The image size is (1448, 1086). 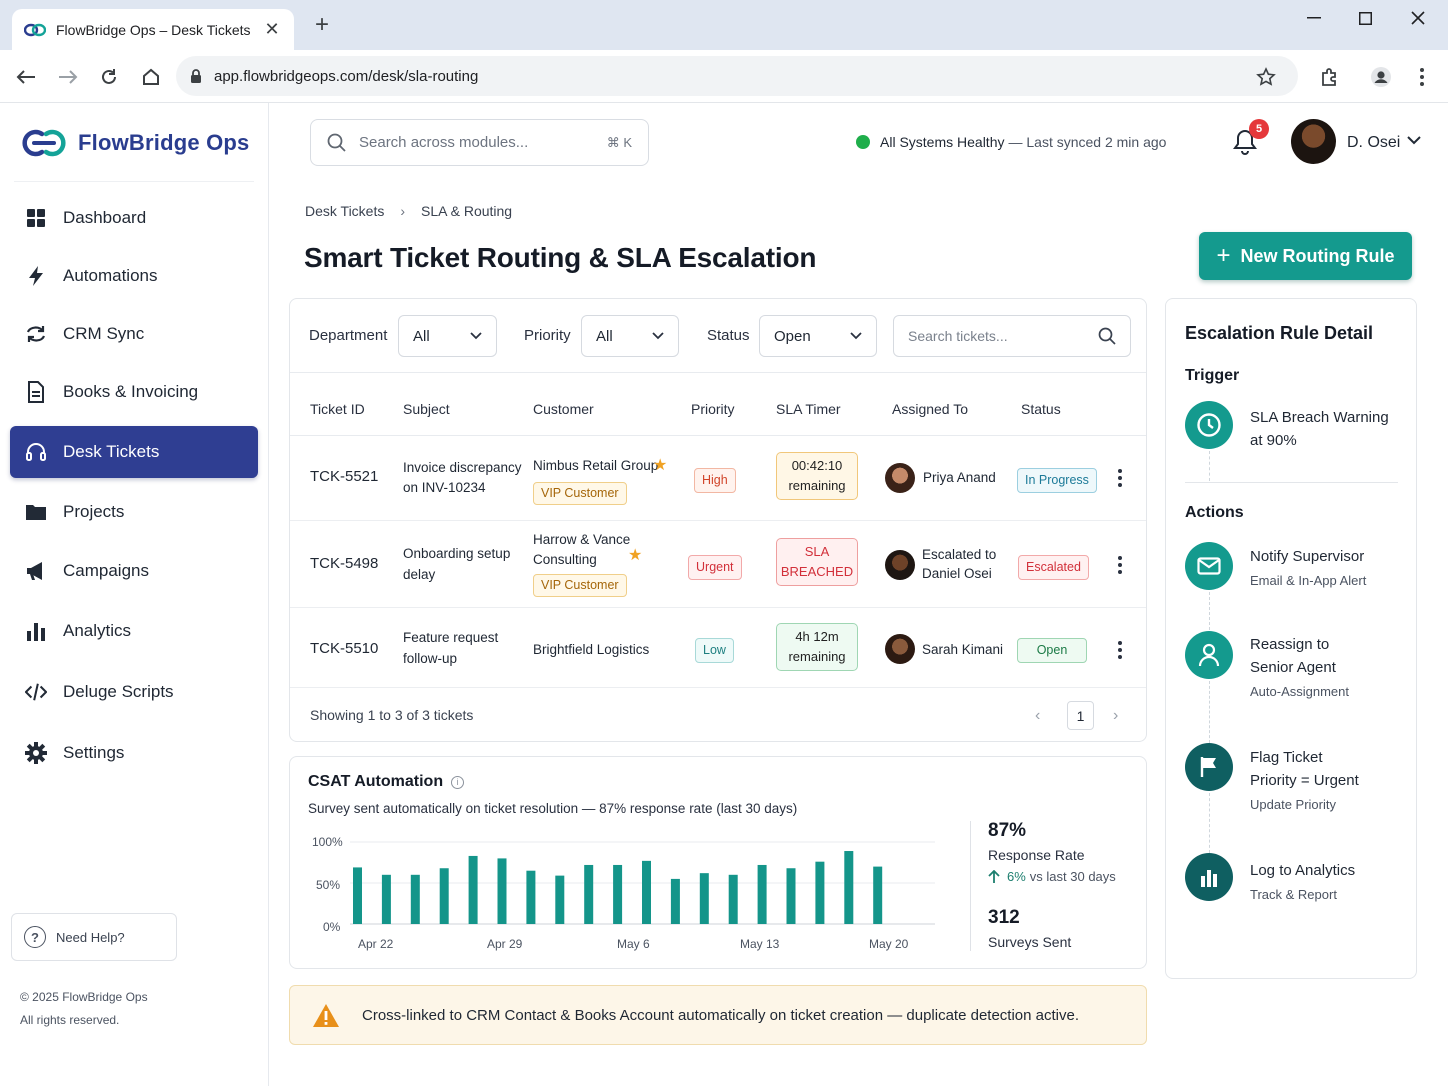 I want to click on user-name: D. Osei, so click(x=1373, y=143).